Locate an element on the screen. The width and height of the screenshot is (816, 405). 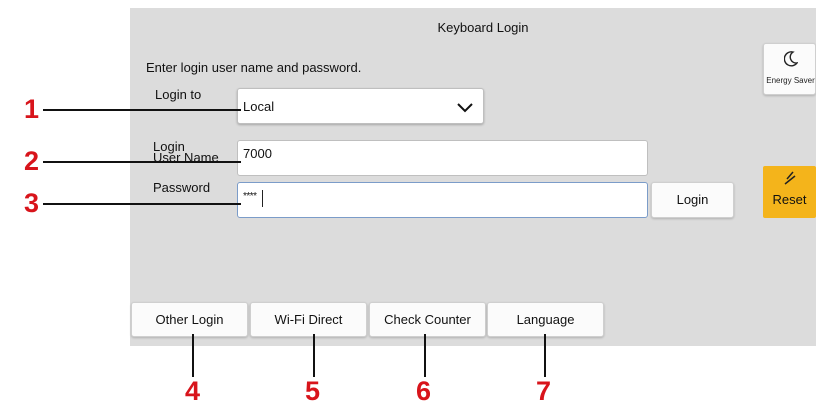
language-button: Language is located at coordinates (545, 319).